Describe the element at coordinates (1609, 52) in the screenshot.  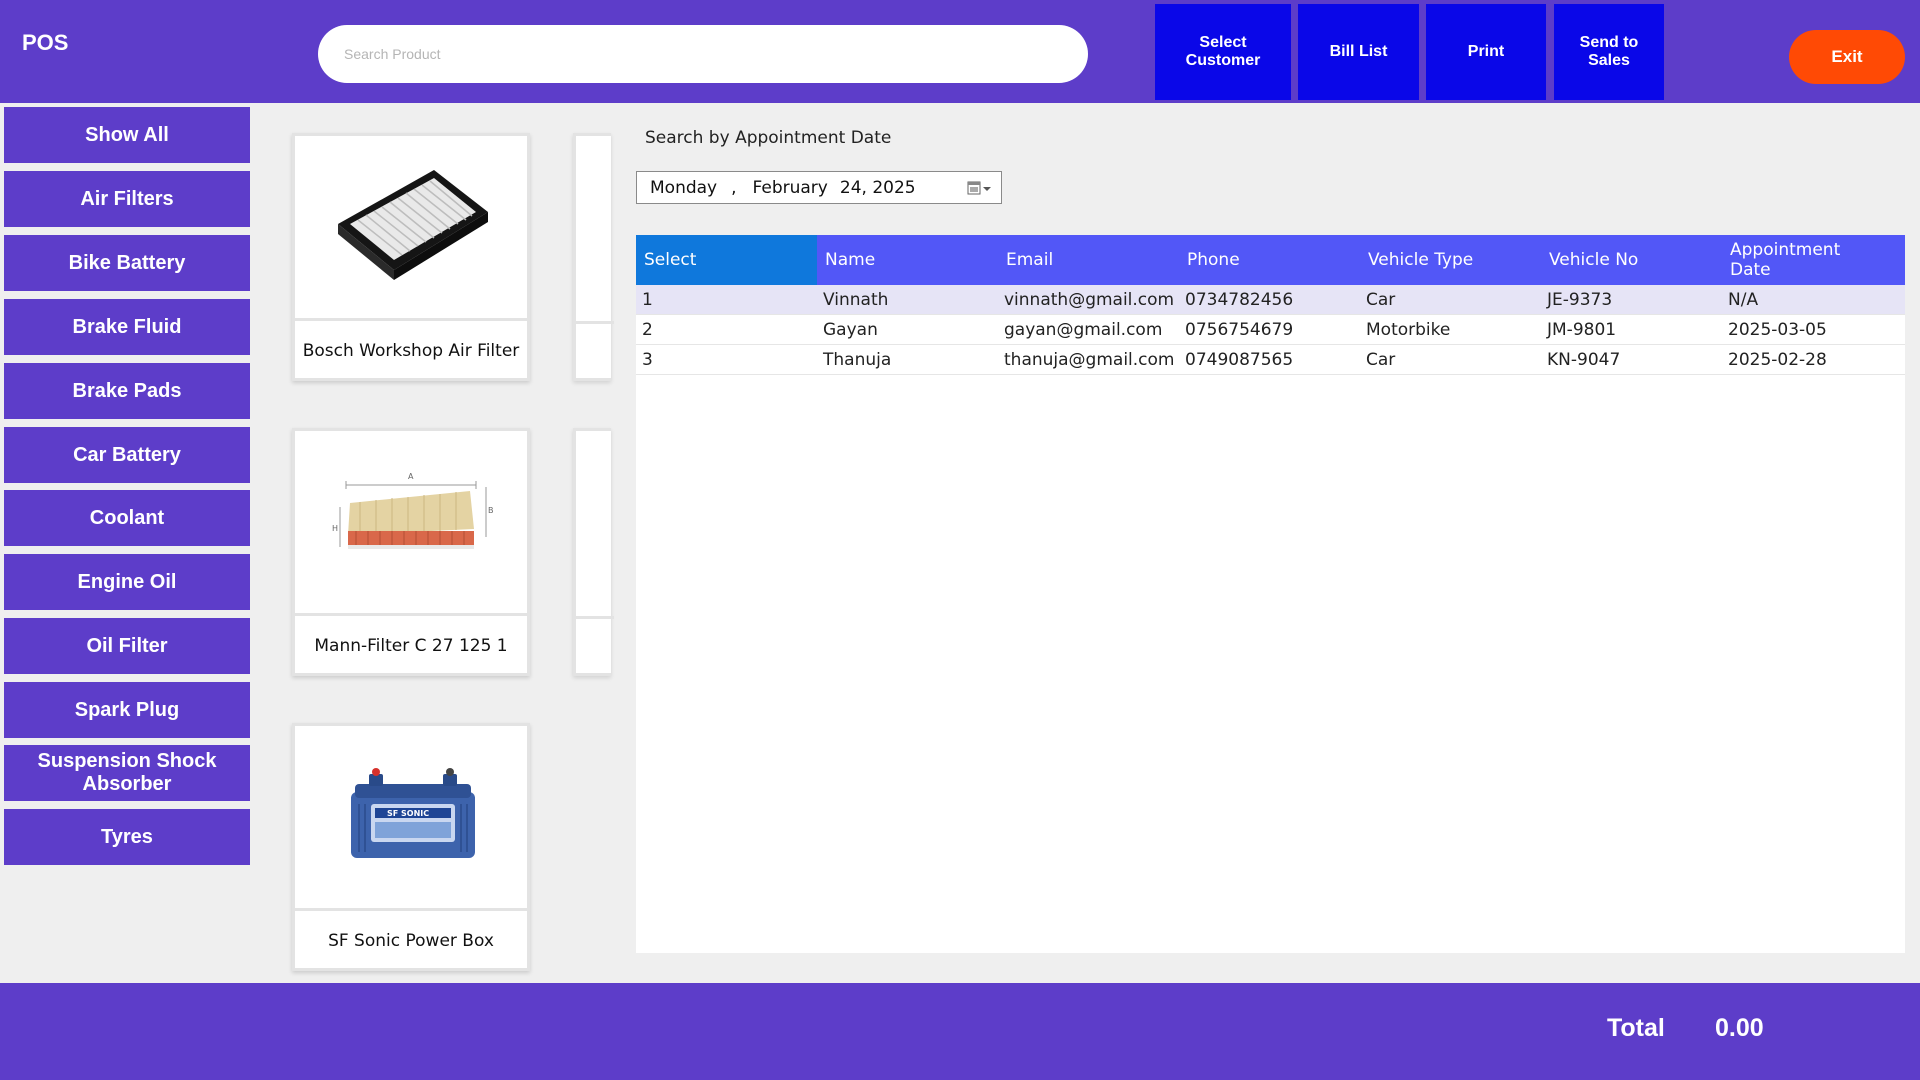
I see `send-to-sales-button: Send to Sales` at that location.